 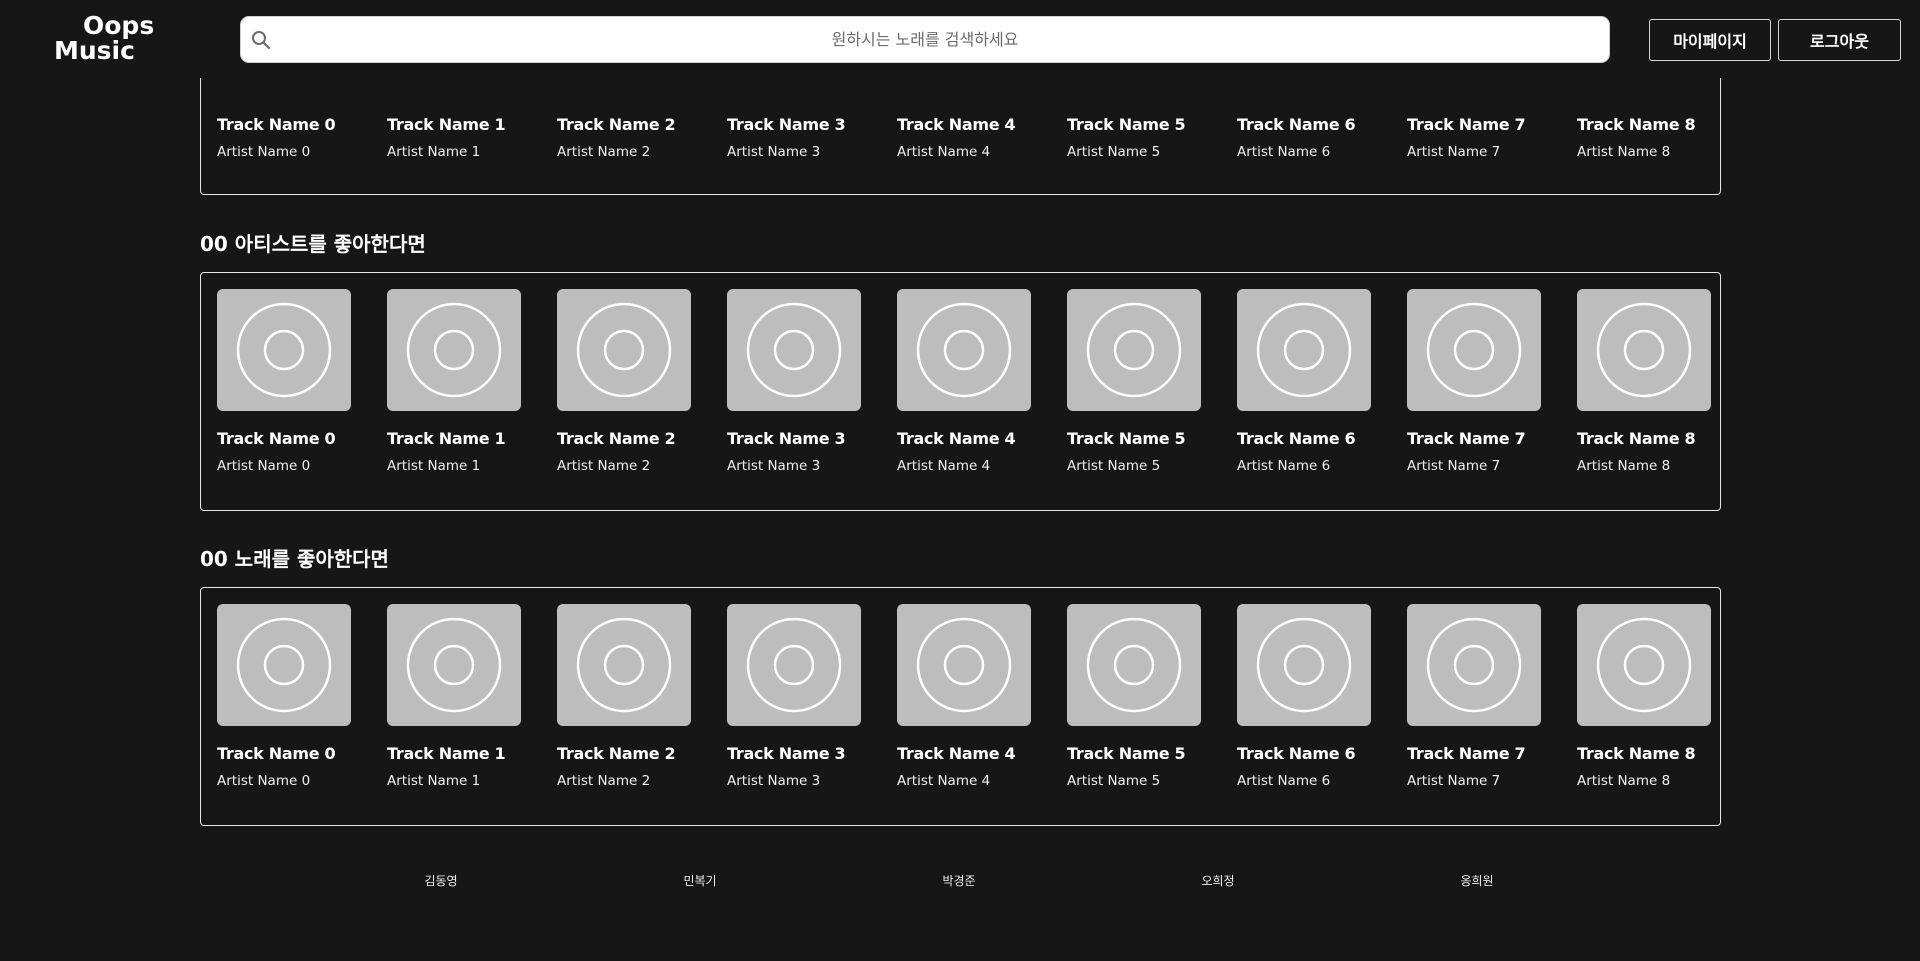 I want to click on search-input, so click(x=925, y=39).